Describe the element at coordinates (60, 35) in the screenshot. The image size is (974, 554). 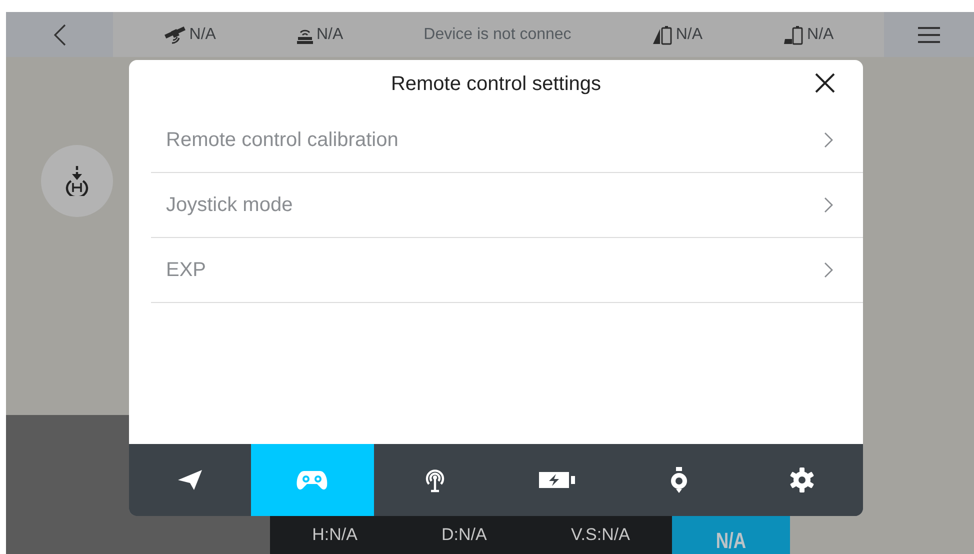
I see `back-icon` at that location.